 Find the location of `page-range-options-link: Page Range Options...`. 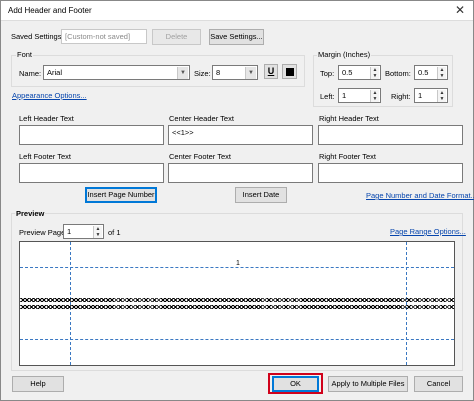

page-range-options-link: Page Range Options... is located at coordinates (428, 231).